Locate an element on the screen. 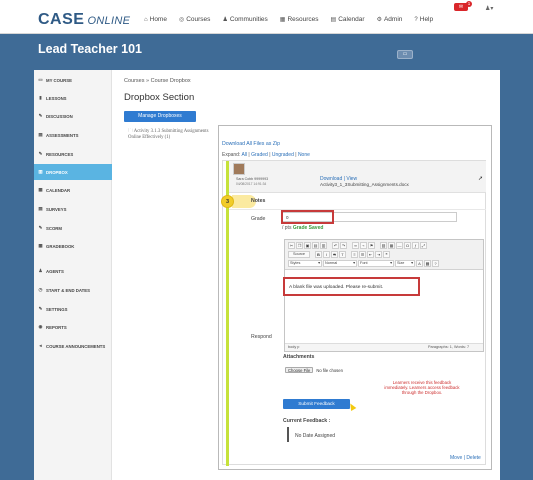 This screenshot has height=480, width=533. sidebar-item-assessments: ▤ ASSESSMENTS is located at coordinates (73, 135).